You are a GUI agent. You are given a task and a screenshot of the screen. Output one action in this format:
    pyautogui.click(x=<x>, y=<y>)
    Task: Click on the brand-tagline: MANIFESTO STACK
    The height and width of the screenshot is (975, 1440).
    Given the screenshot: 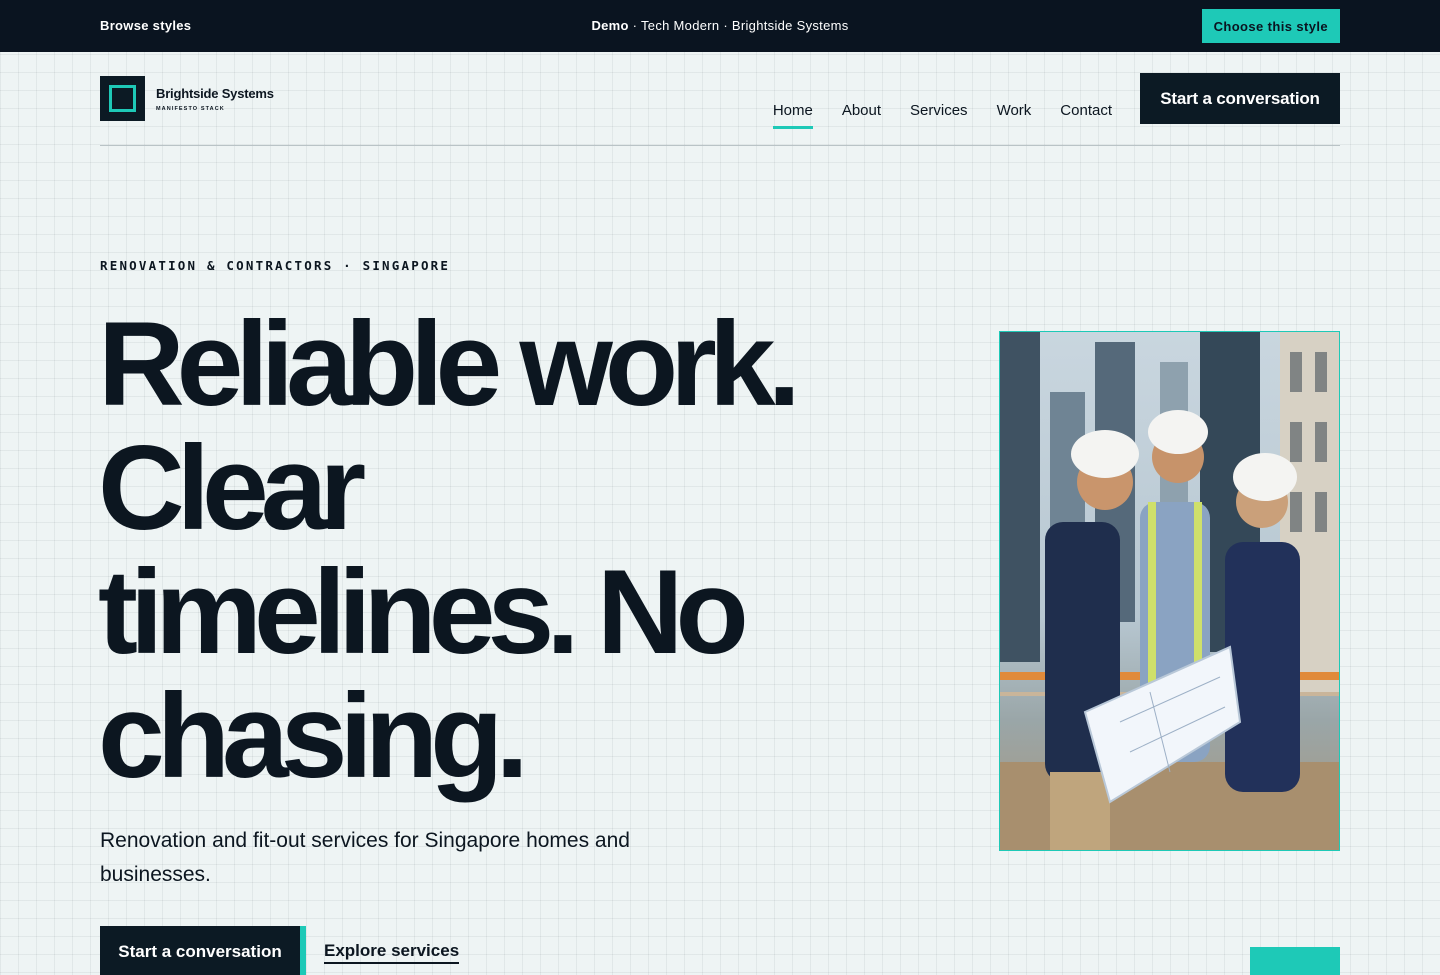 What is the action you would take?
    pyautogui.click(x=190, y=108)
    